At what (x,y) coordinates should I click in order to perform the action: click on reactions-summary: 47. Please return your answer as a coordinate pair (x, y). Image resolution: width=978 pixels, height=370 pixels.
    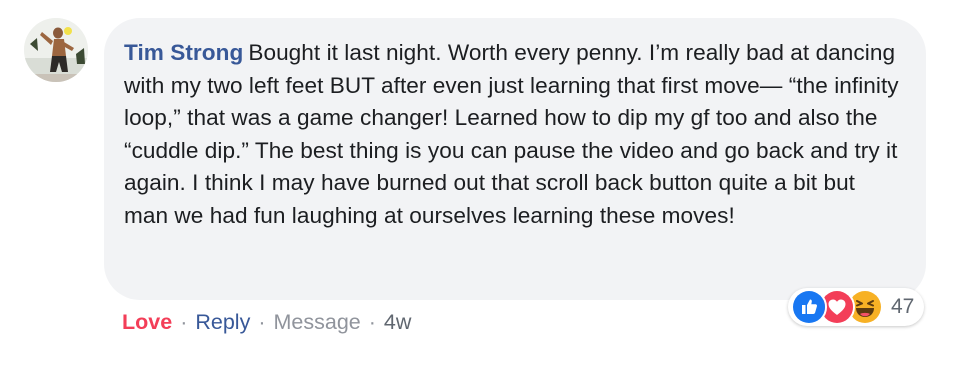
    Looking at the image, I should click on (856, 307).